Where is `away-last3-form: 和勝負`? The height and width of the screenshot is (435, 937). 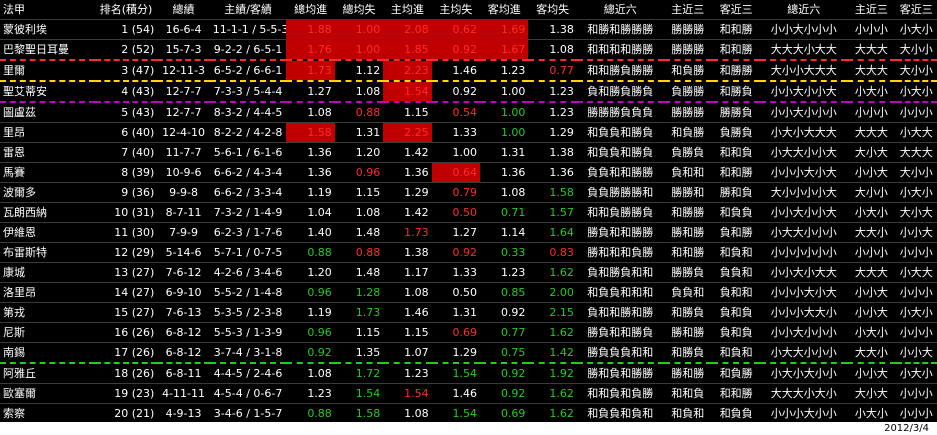
away-last3-form: 和勝負 is located at coordinates (736, 92).